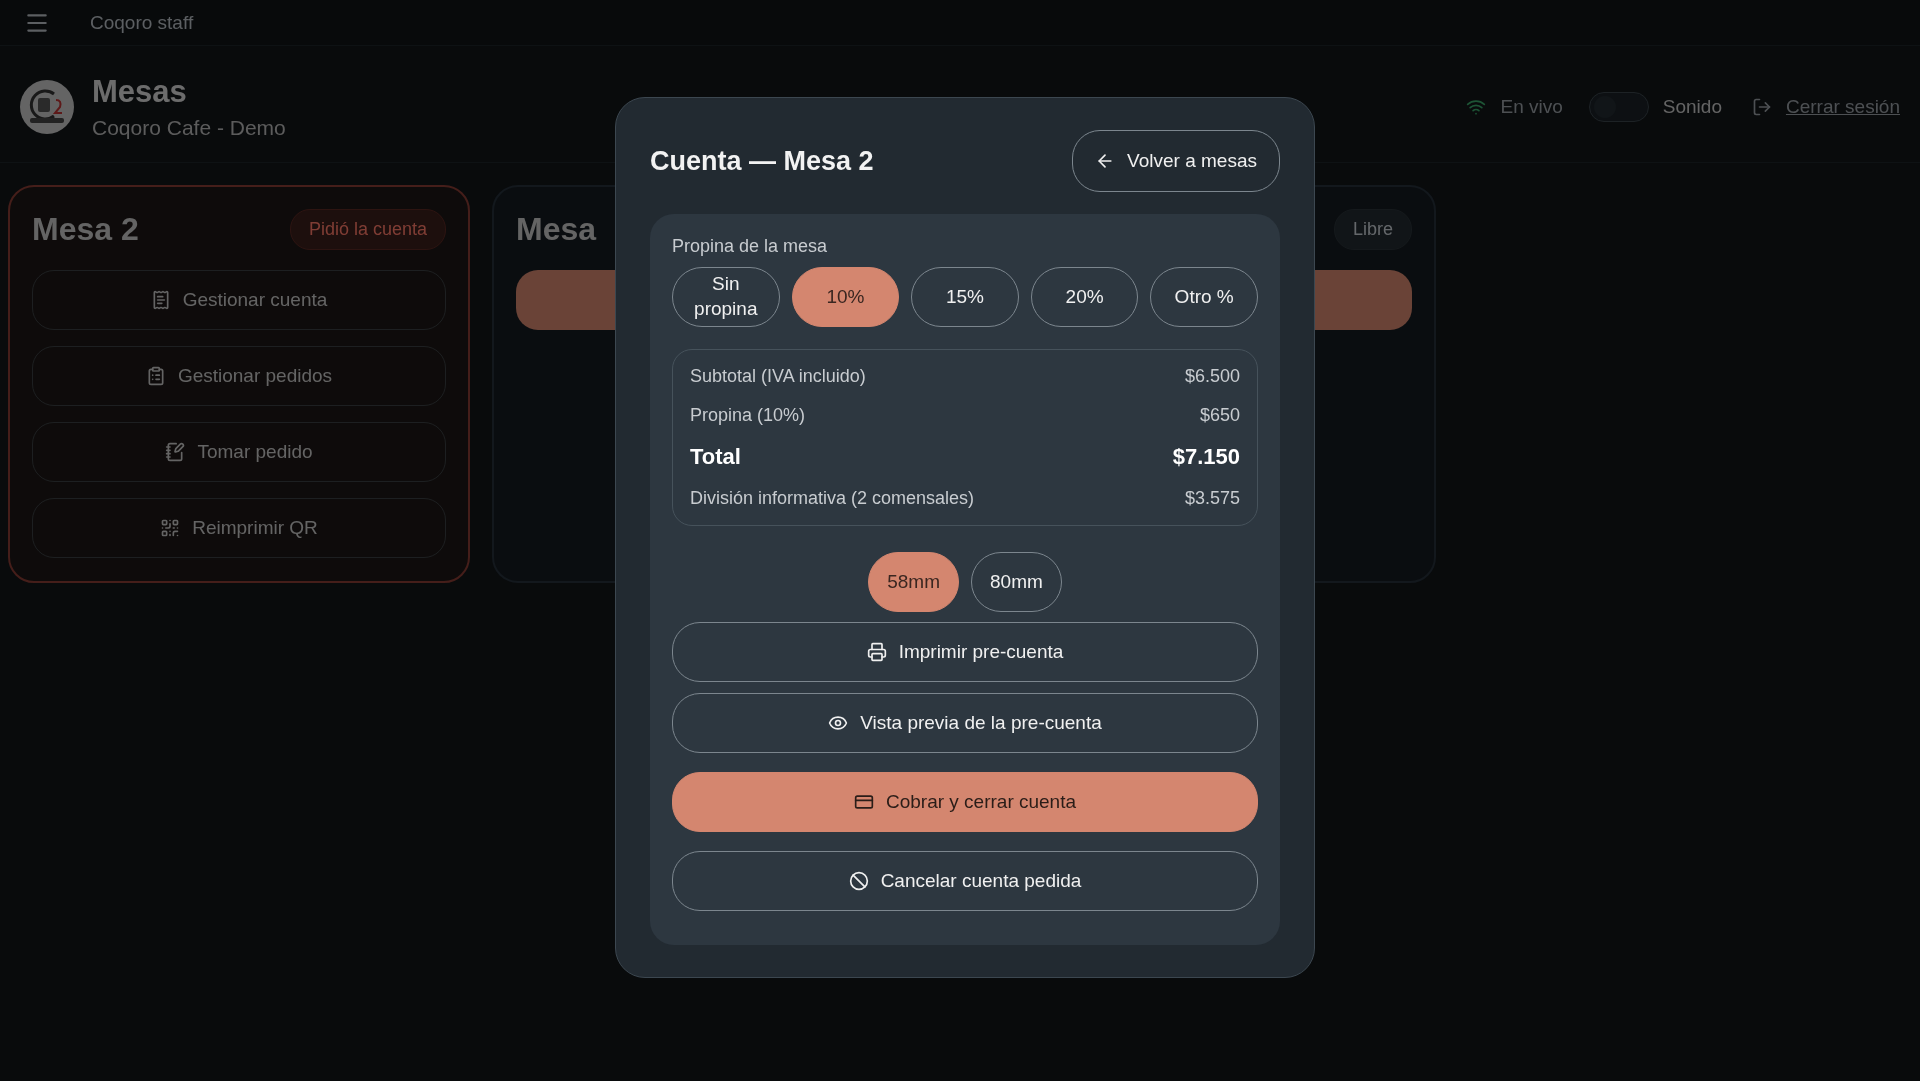 Image resolution: width=1920 pixels, height=1081 pixels. What do you see at coordinates (1476, 107) in the screenshot?
I see `wifi-icon` at bounding box center [1476, 107].